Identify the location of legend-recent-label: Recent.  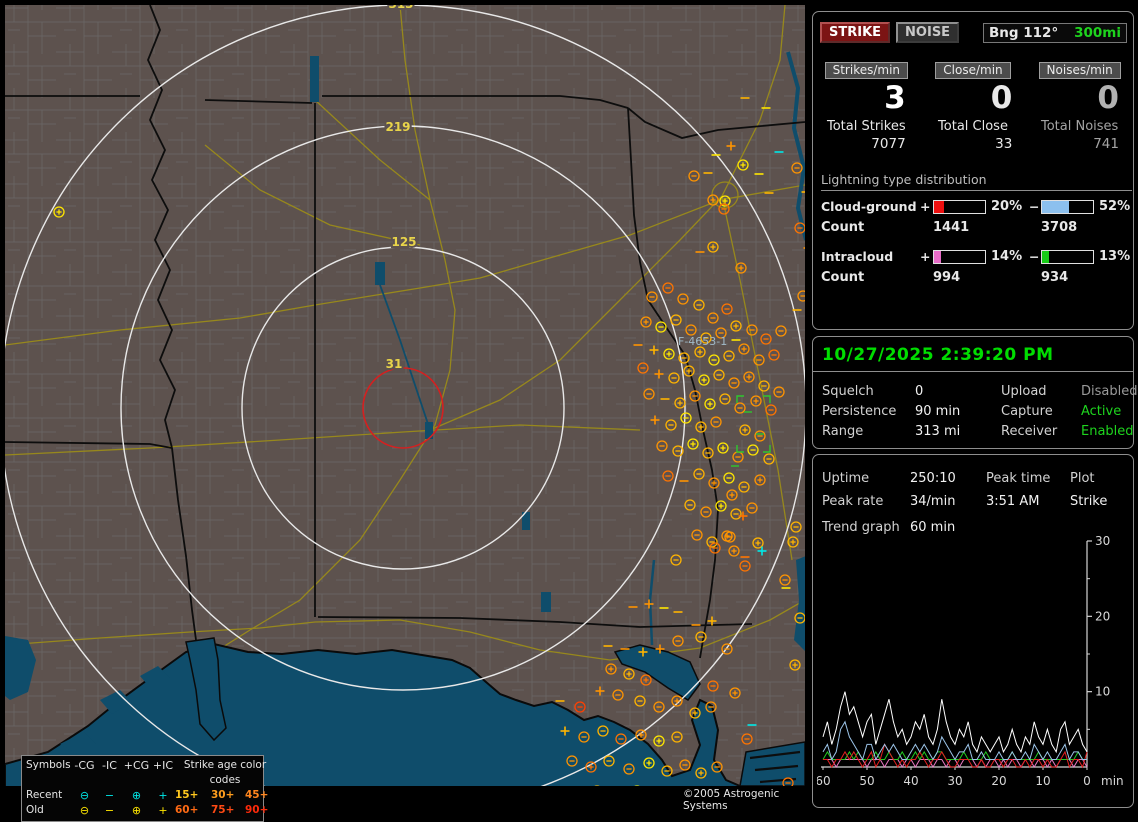
(44, 795).